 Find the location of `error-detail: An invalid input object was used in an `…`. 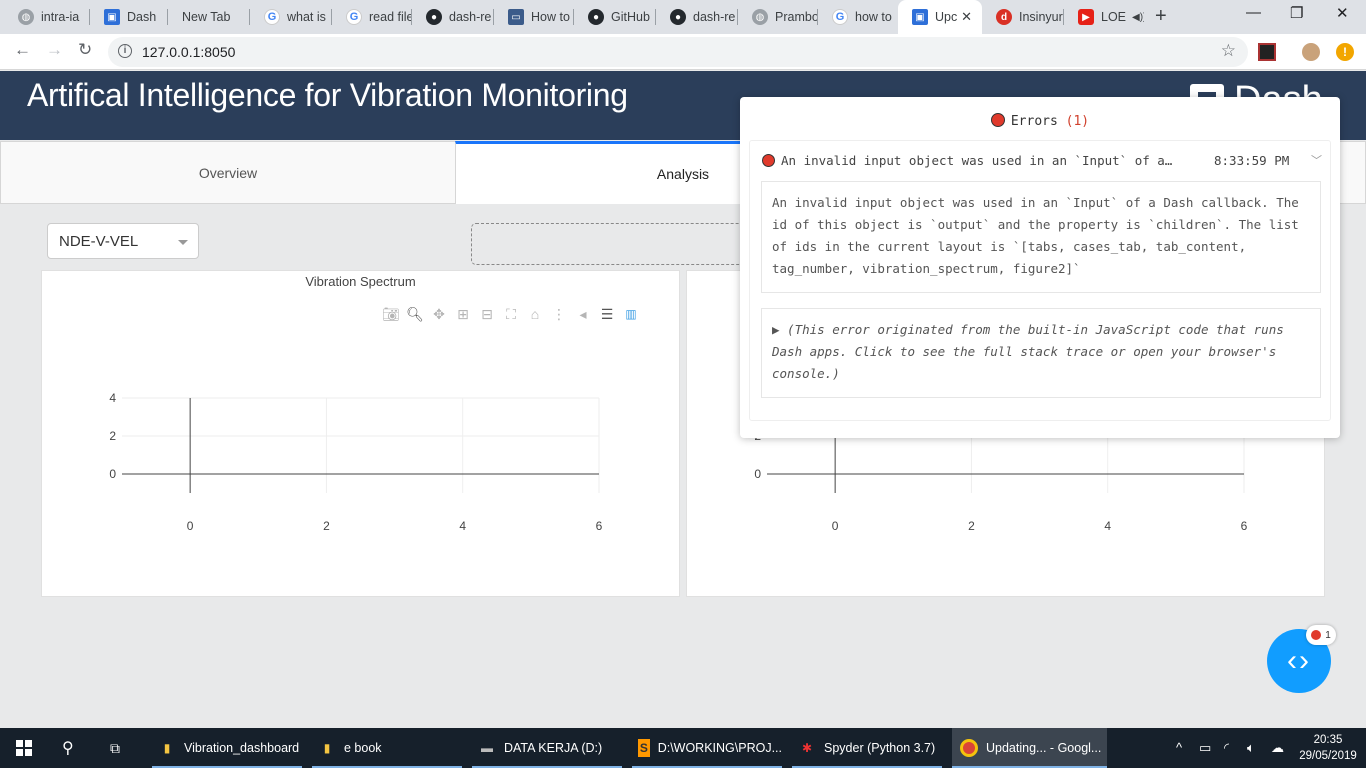

error-detail: An invalid input object was used in an `… is located at coordinates (1041, 237).